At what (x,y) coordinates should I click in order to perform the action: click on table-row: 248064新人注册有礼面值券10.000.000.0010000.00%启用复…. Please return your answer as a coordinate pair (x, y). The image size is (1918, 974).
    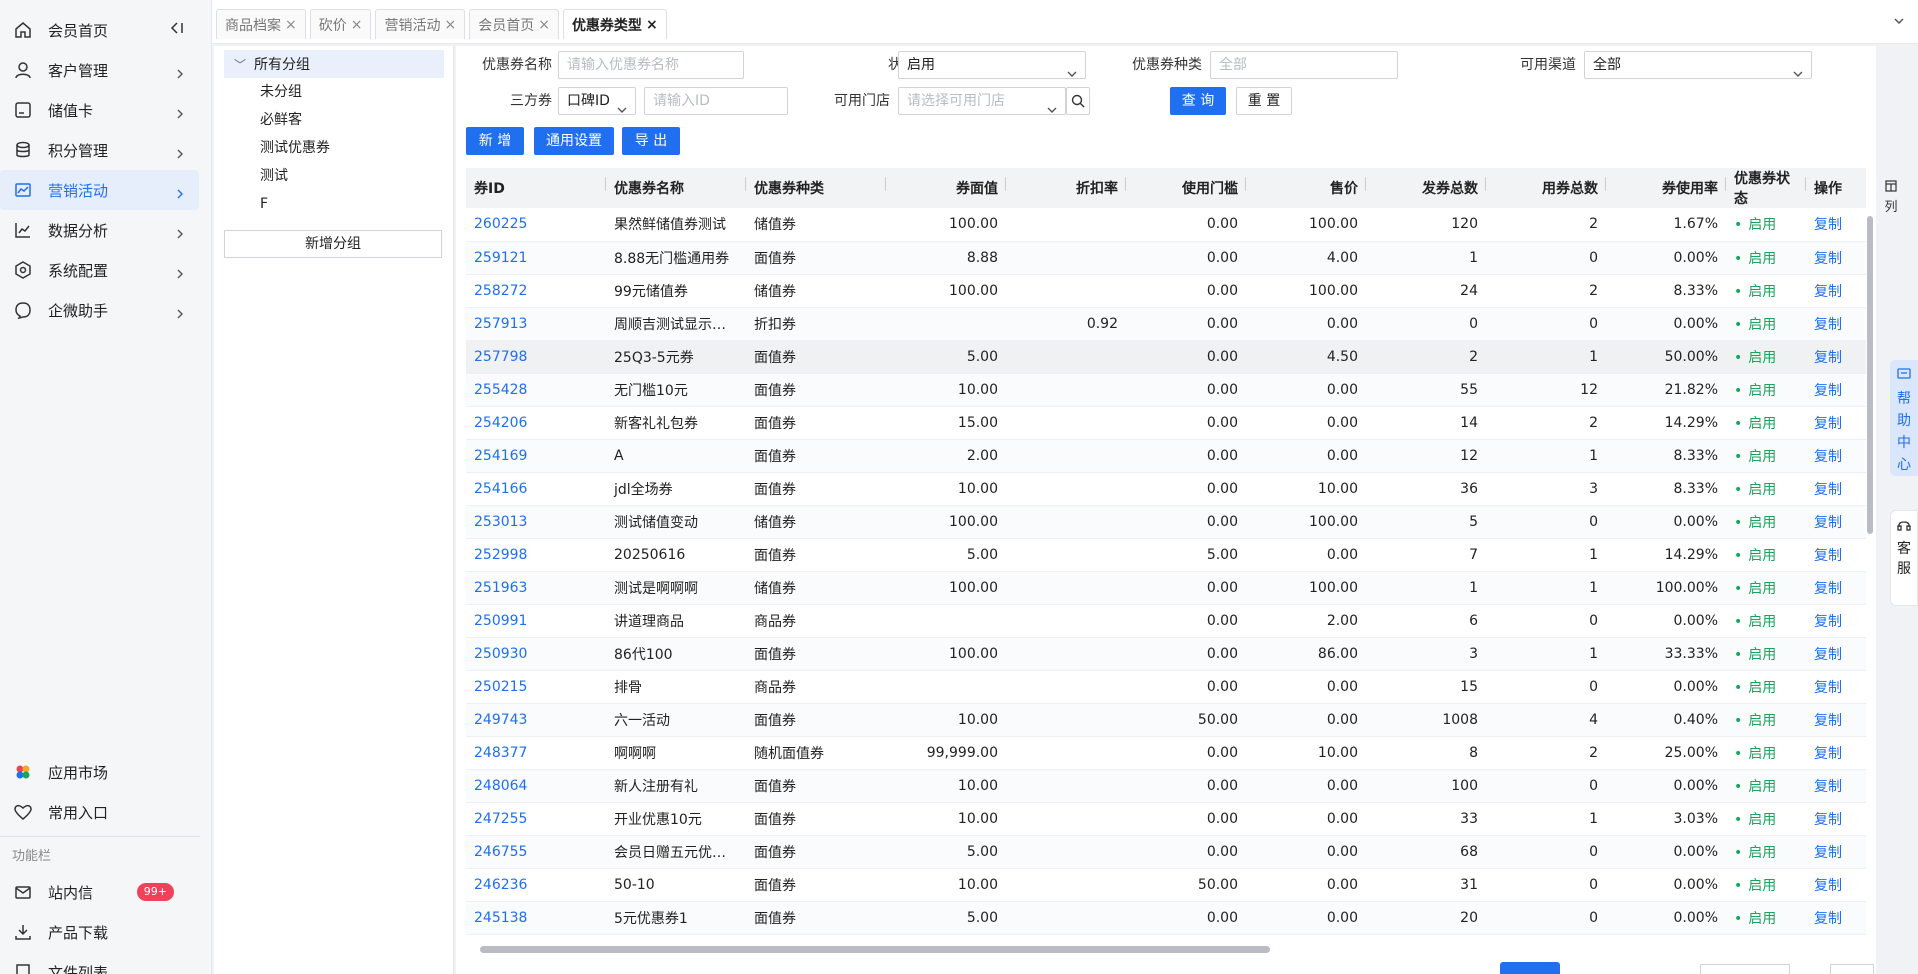
    Looking at the image, I should click on (1166, 786).